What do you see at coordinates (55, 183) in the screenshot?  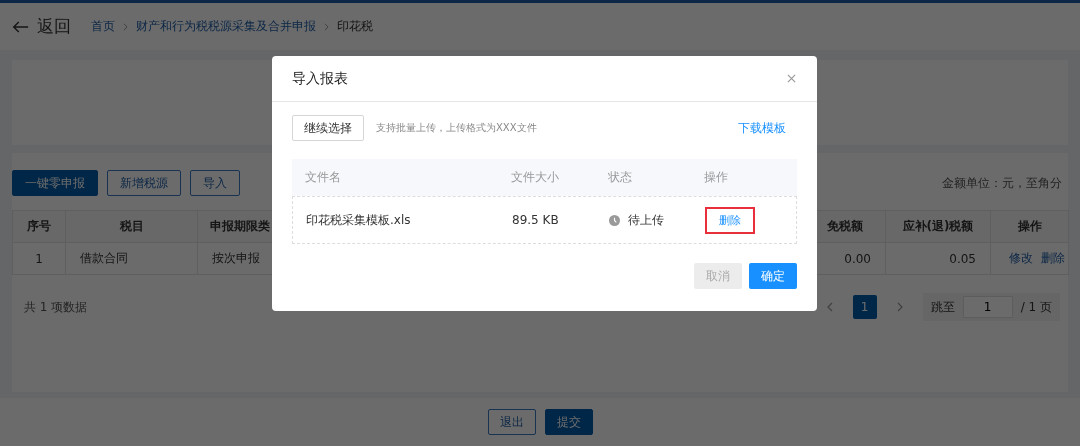 I see `toolbar-button: 一键零申报` at bounding box center [55, 183].